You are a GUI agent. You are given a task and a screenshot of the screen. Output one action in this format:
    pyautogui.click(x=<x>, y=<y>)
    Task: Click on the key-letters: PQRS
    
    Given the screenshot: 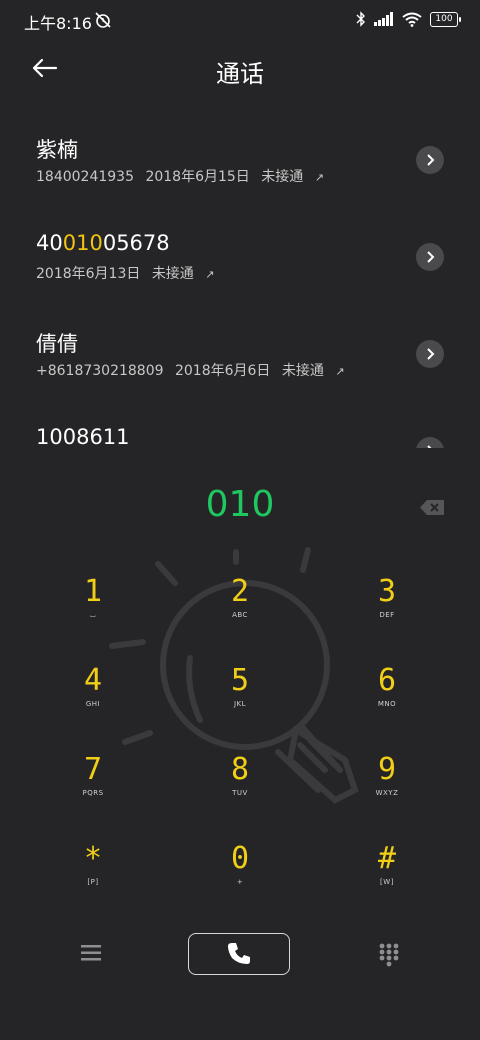 What is the action you would take?
    pyautogui.click(x=93, y=793)
    